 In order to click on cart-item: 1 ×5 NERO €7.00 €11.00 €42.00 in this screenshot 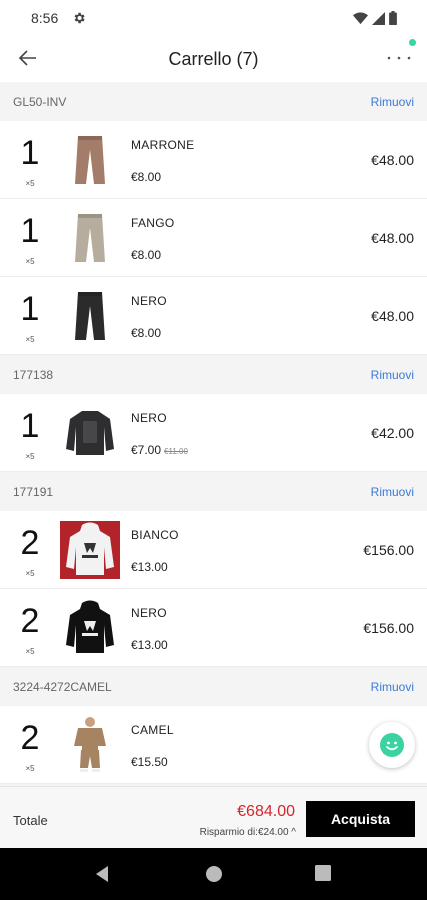, I will do `click(213, 433)`.